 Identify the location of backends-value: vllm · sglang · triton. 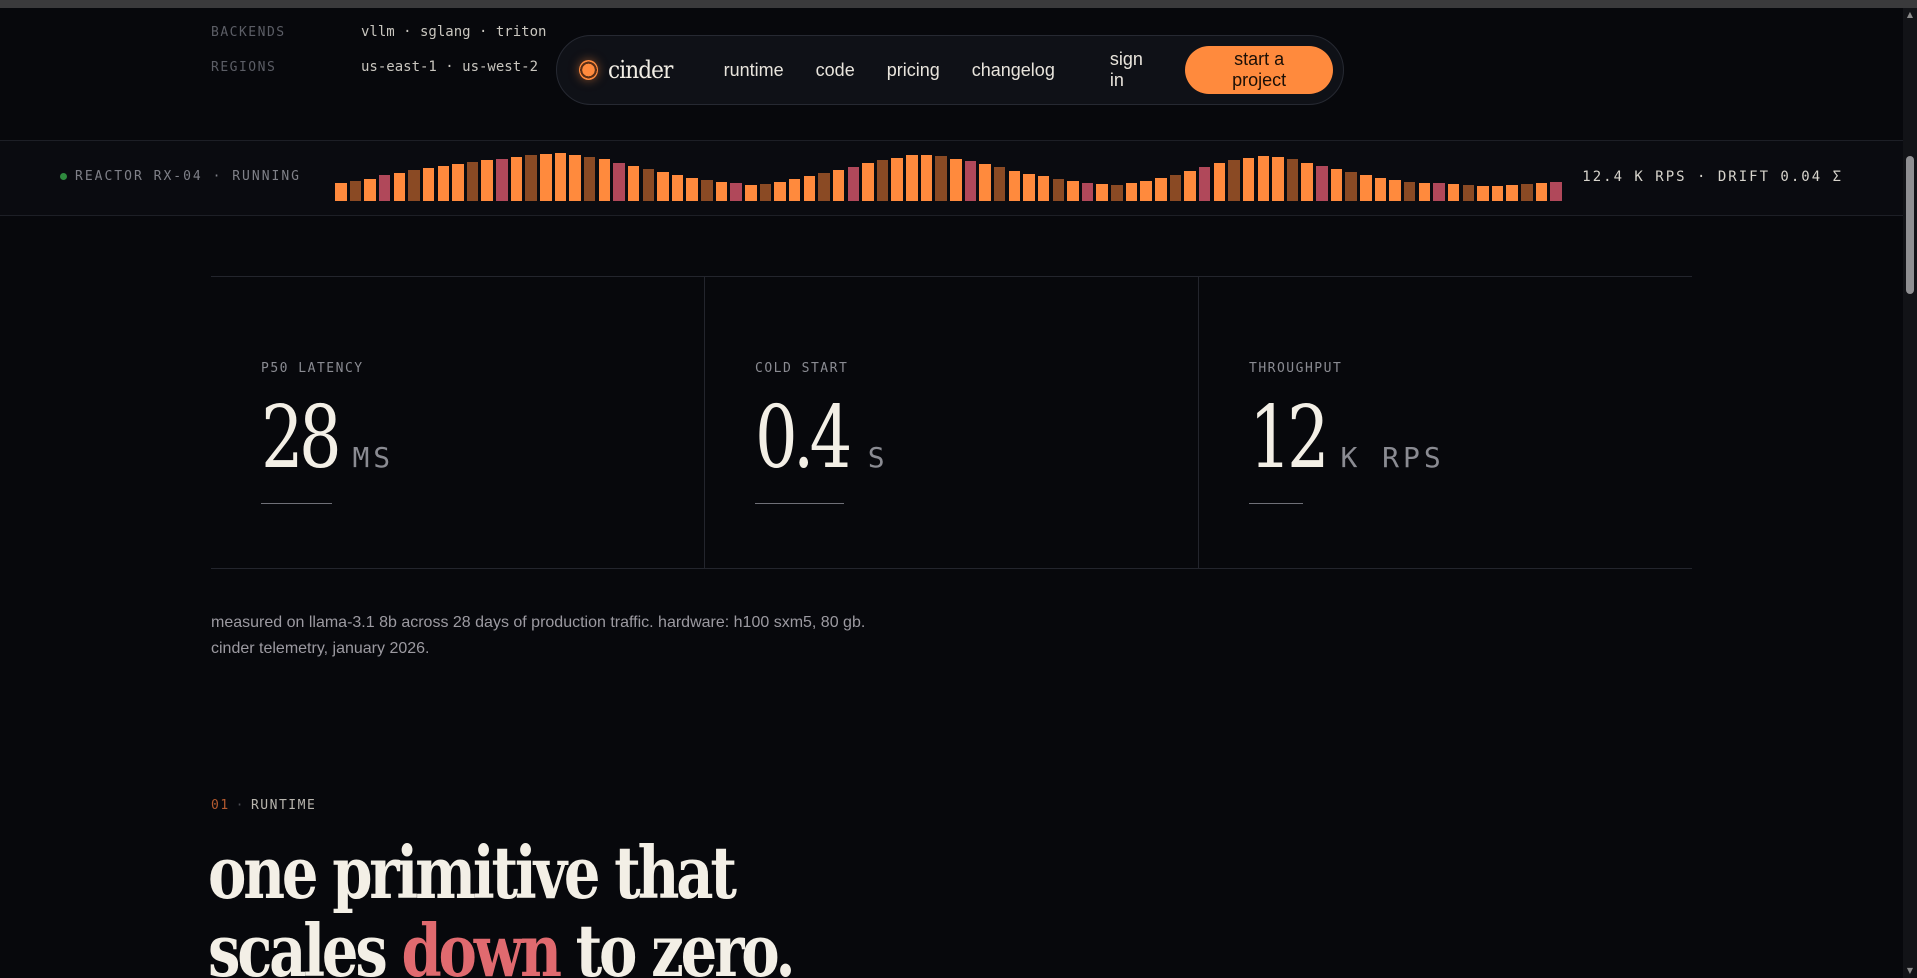
(454, 32).